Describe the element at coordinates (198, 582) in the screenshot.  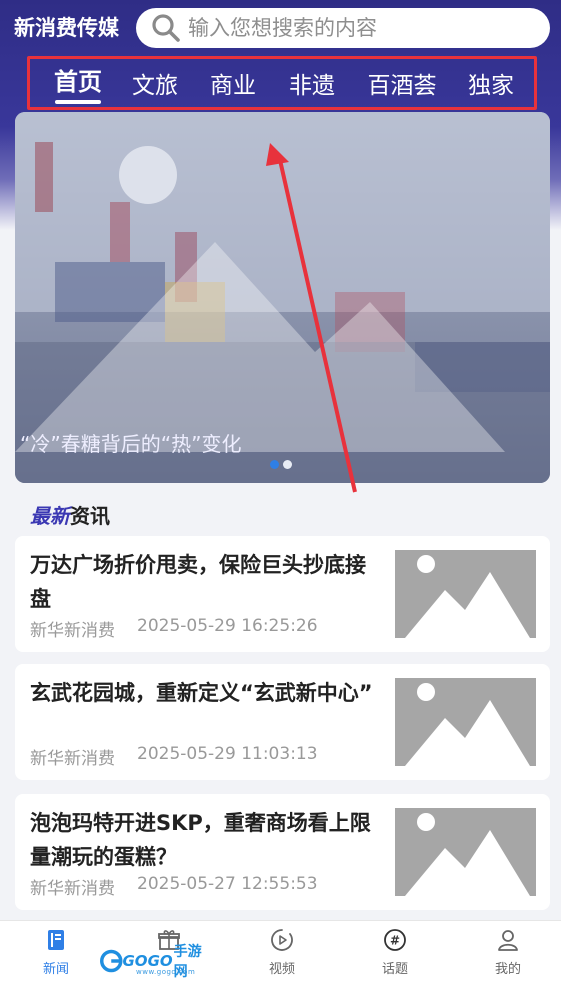
I see `news-title: 万达广场折价甩卖，保险巨头抄底接盘` at that location.